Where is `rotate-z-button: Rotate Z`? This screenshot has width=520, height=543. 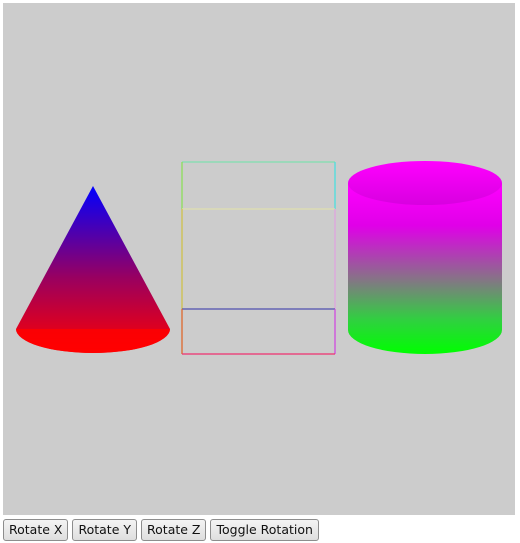
rotate-z-button: Rotate Z is located at coordinates (174, 530).